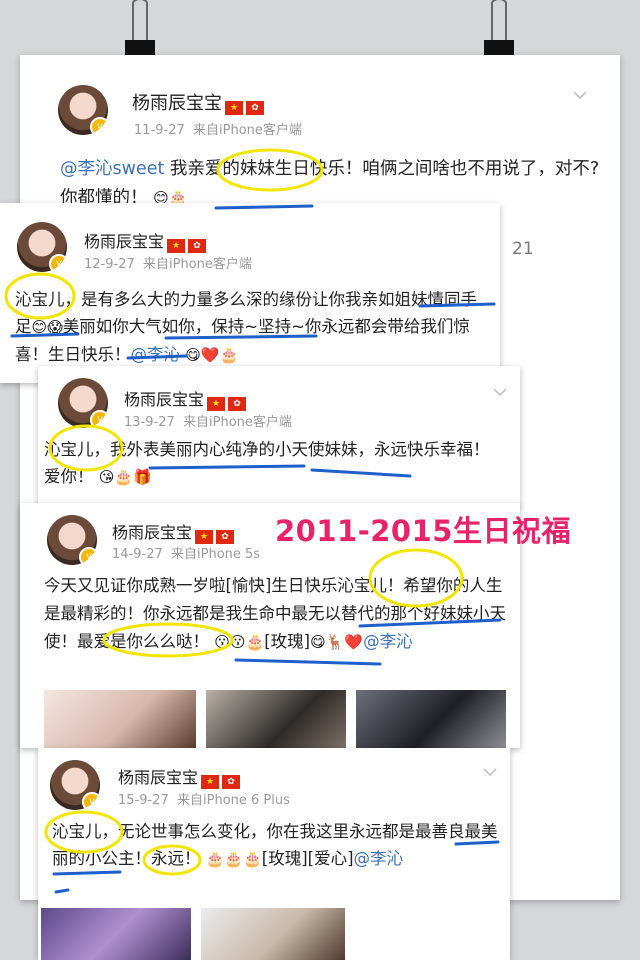 Image resolution: width=640 pixels, height=960 pixels. Describe the element at coordinates (499, 29) in the screenshot. I see `binder-clip-right` at that location.